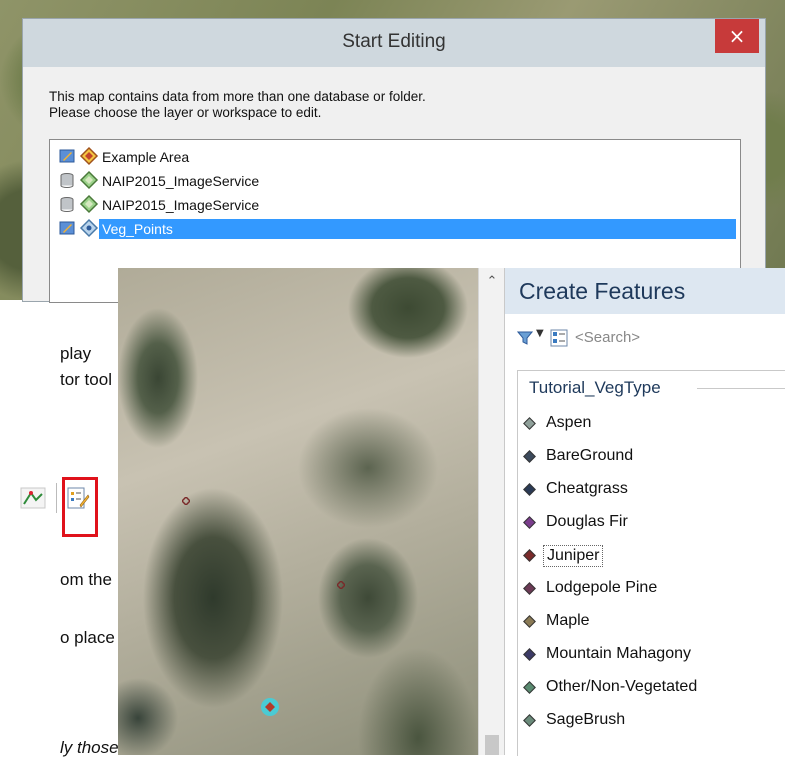  I want to click on template-item-maple: Maple, so click(639, 621).